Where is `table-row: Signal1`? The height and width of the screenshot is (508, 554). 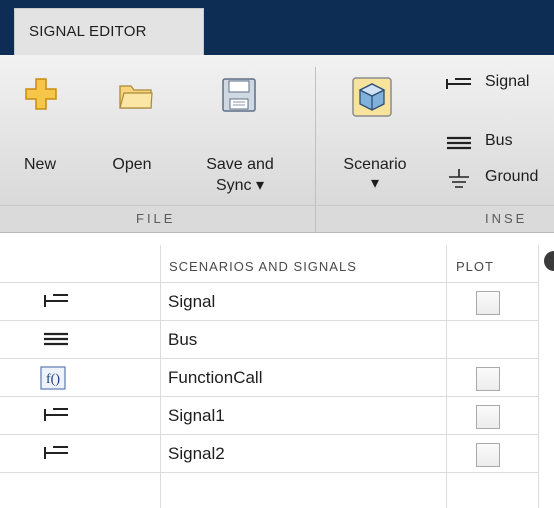
table-row: Signal1 is located at coordinates (269, 416).